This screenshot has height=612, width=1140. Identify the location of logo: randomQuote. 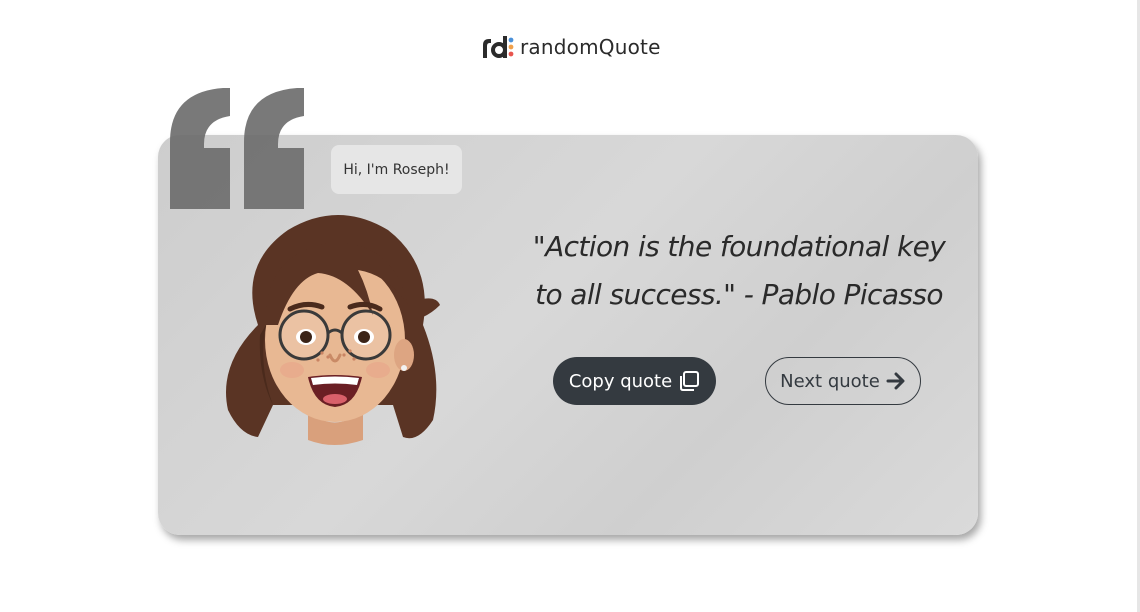
(571, 47).